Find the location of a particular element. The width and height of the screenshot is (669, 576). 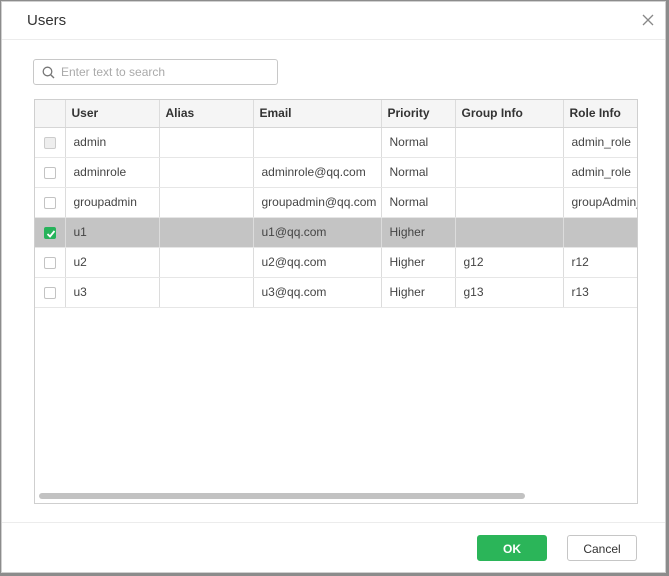

cell-role-info: r13 is located at coordinates (600, 292).